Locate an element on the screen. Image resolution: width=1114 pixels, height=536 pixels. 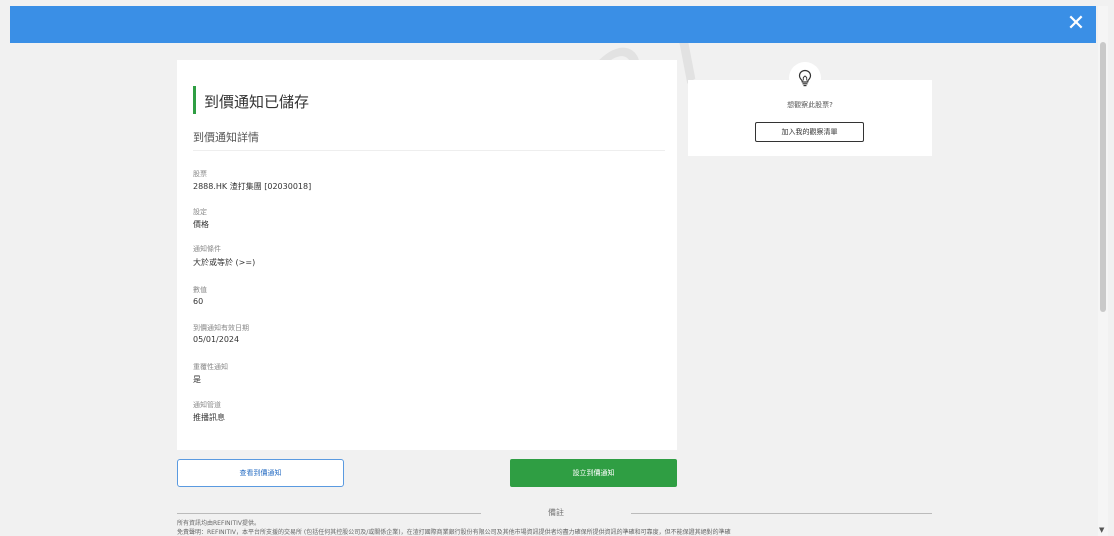
page-title: 到價通知已儲存 is located at coordinates (257, 102).